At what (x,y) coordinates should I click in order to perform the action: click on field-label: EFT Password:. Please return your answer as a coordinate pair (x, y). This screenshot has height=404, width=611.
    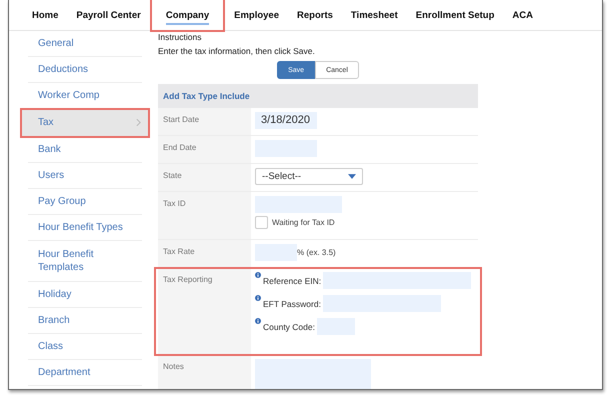
    Looking at the image, I should click on (292, 303).